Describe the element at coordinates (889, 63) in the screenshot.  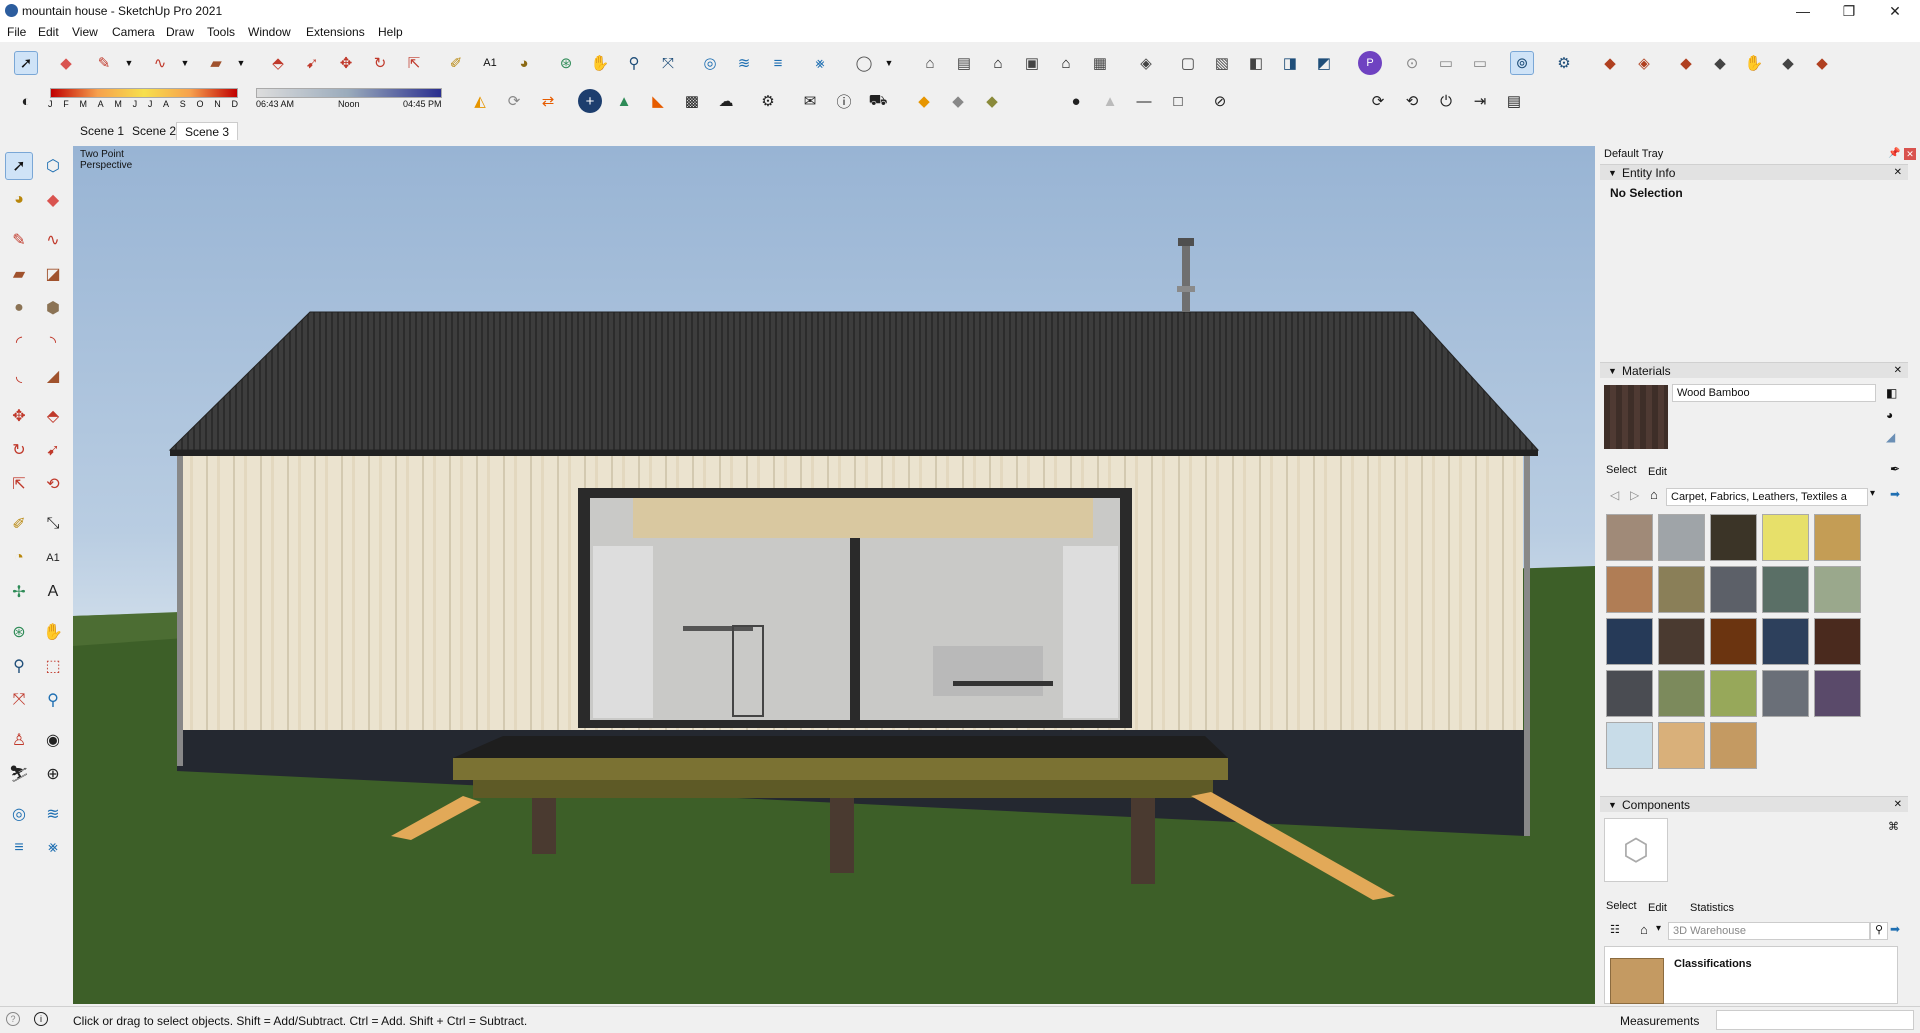
I see `account-dropdown-icon: ▼` at that location.